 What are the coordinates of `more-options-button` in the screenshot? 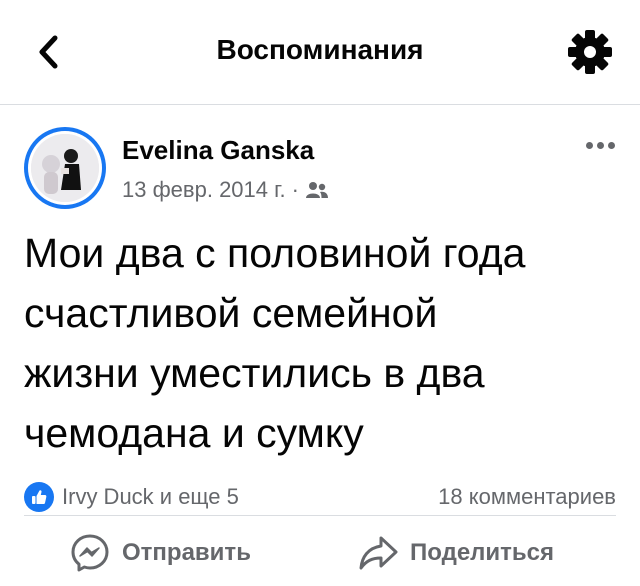 It's located at (600, 145).